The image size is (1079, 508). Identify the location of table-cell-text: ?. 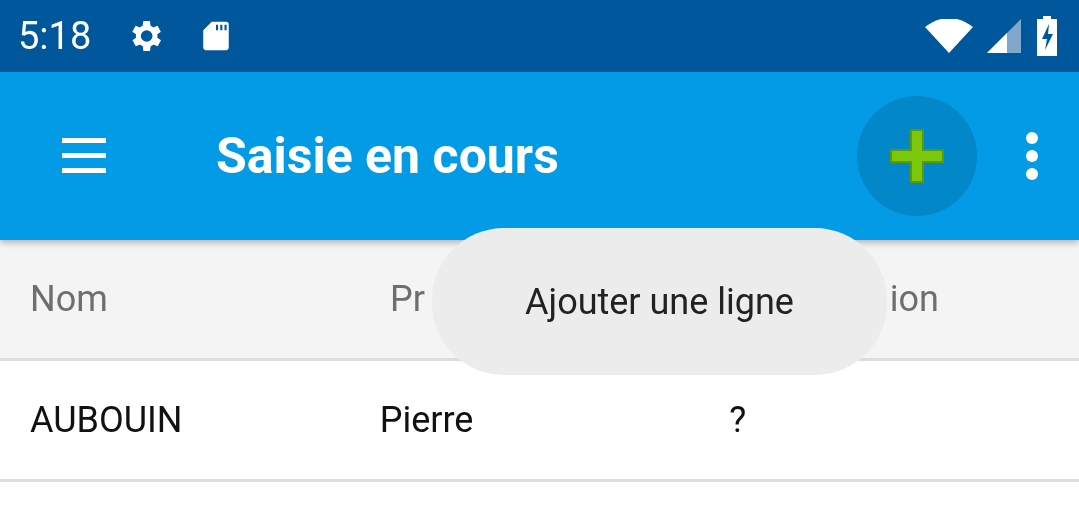
(738, 420).